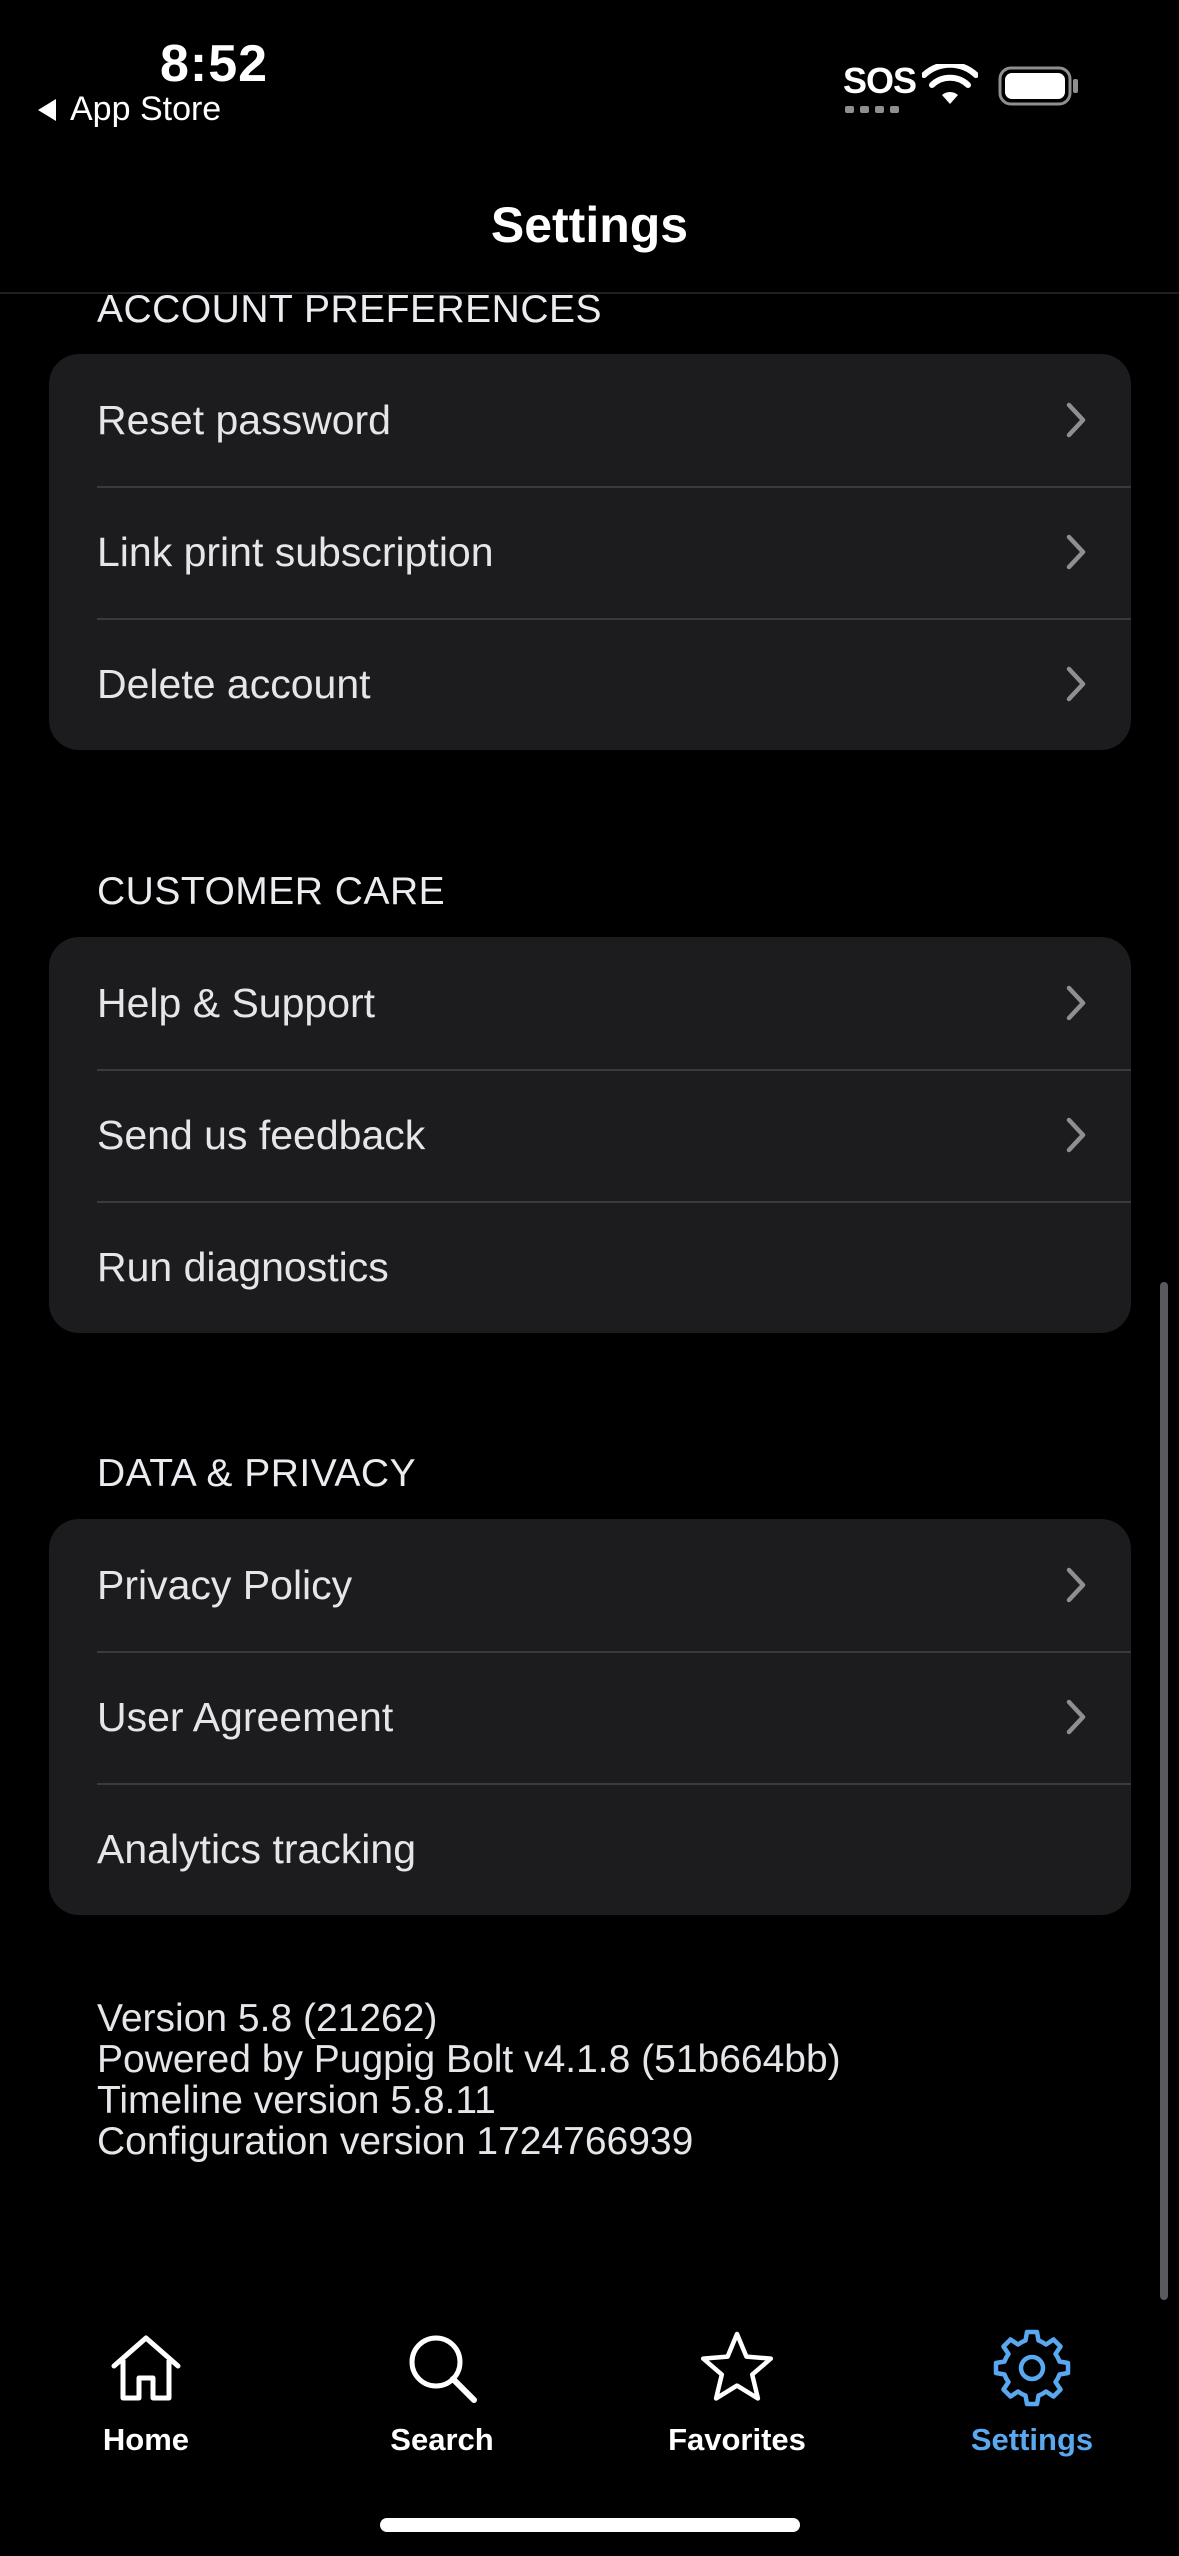 The image size is (1179, 2556). I want to click on tab-favorites: Favorites, so click(737, 2393).